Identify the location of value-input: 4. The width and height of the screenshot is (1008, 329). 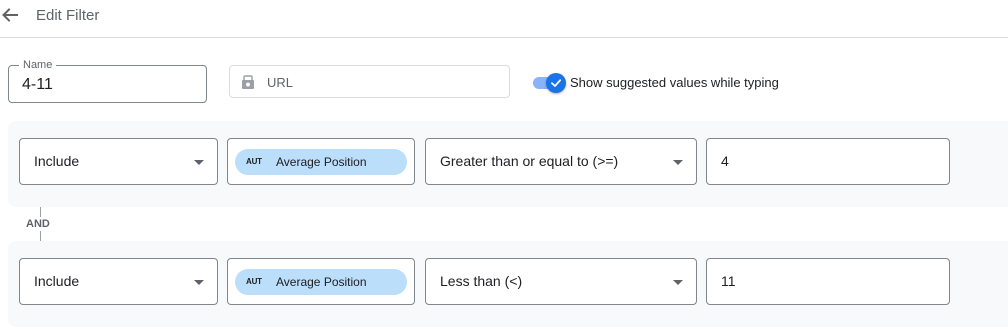
(828, 161).